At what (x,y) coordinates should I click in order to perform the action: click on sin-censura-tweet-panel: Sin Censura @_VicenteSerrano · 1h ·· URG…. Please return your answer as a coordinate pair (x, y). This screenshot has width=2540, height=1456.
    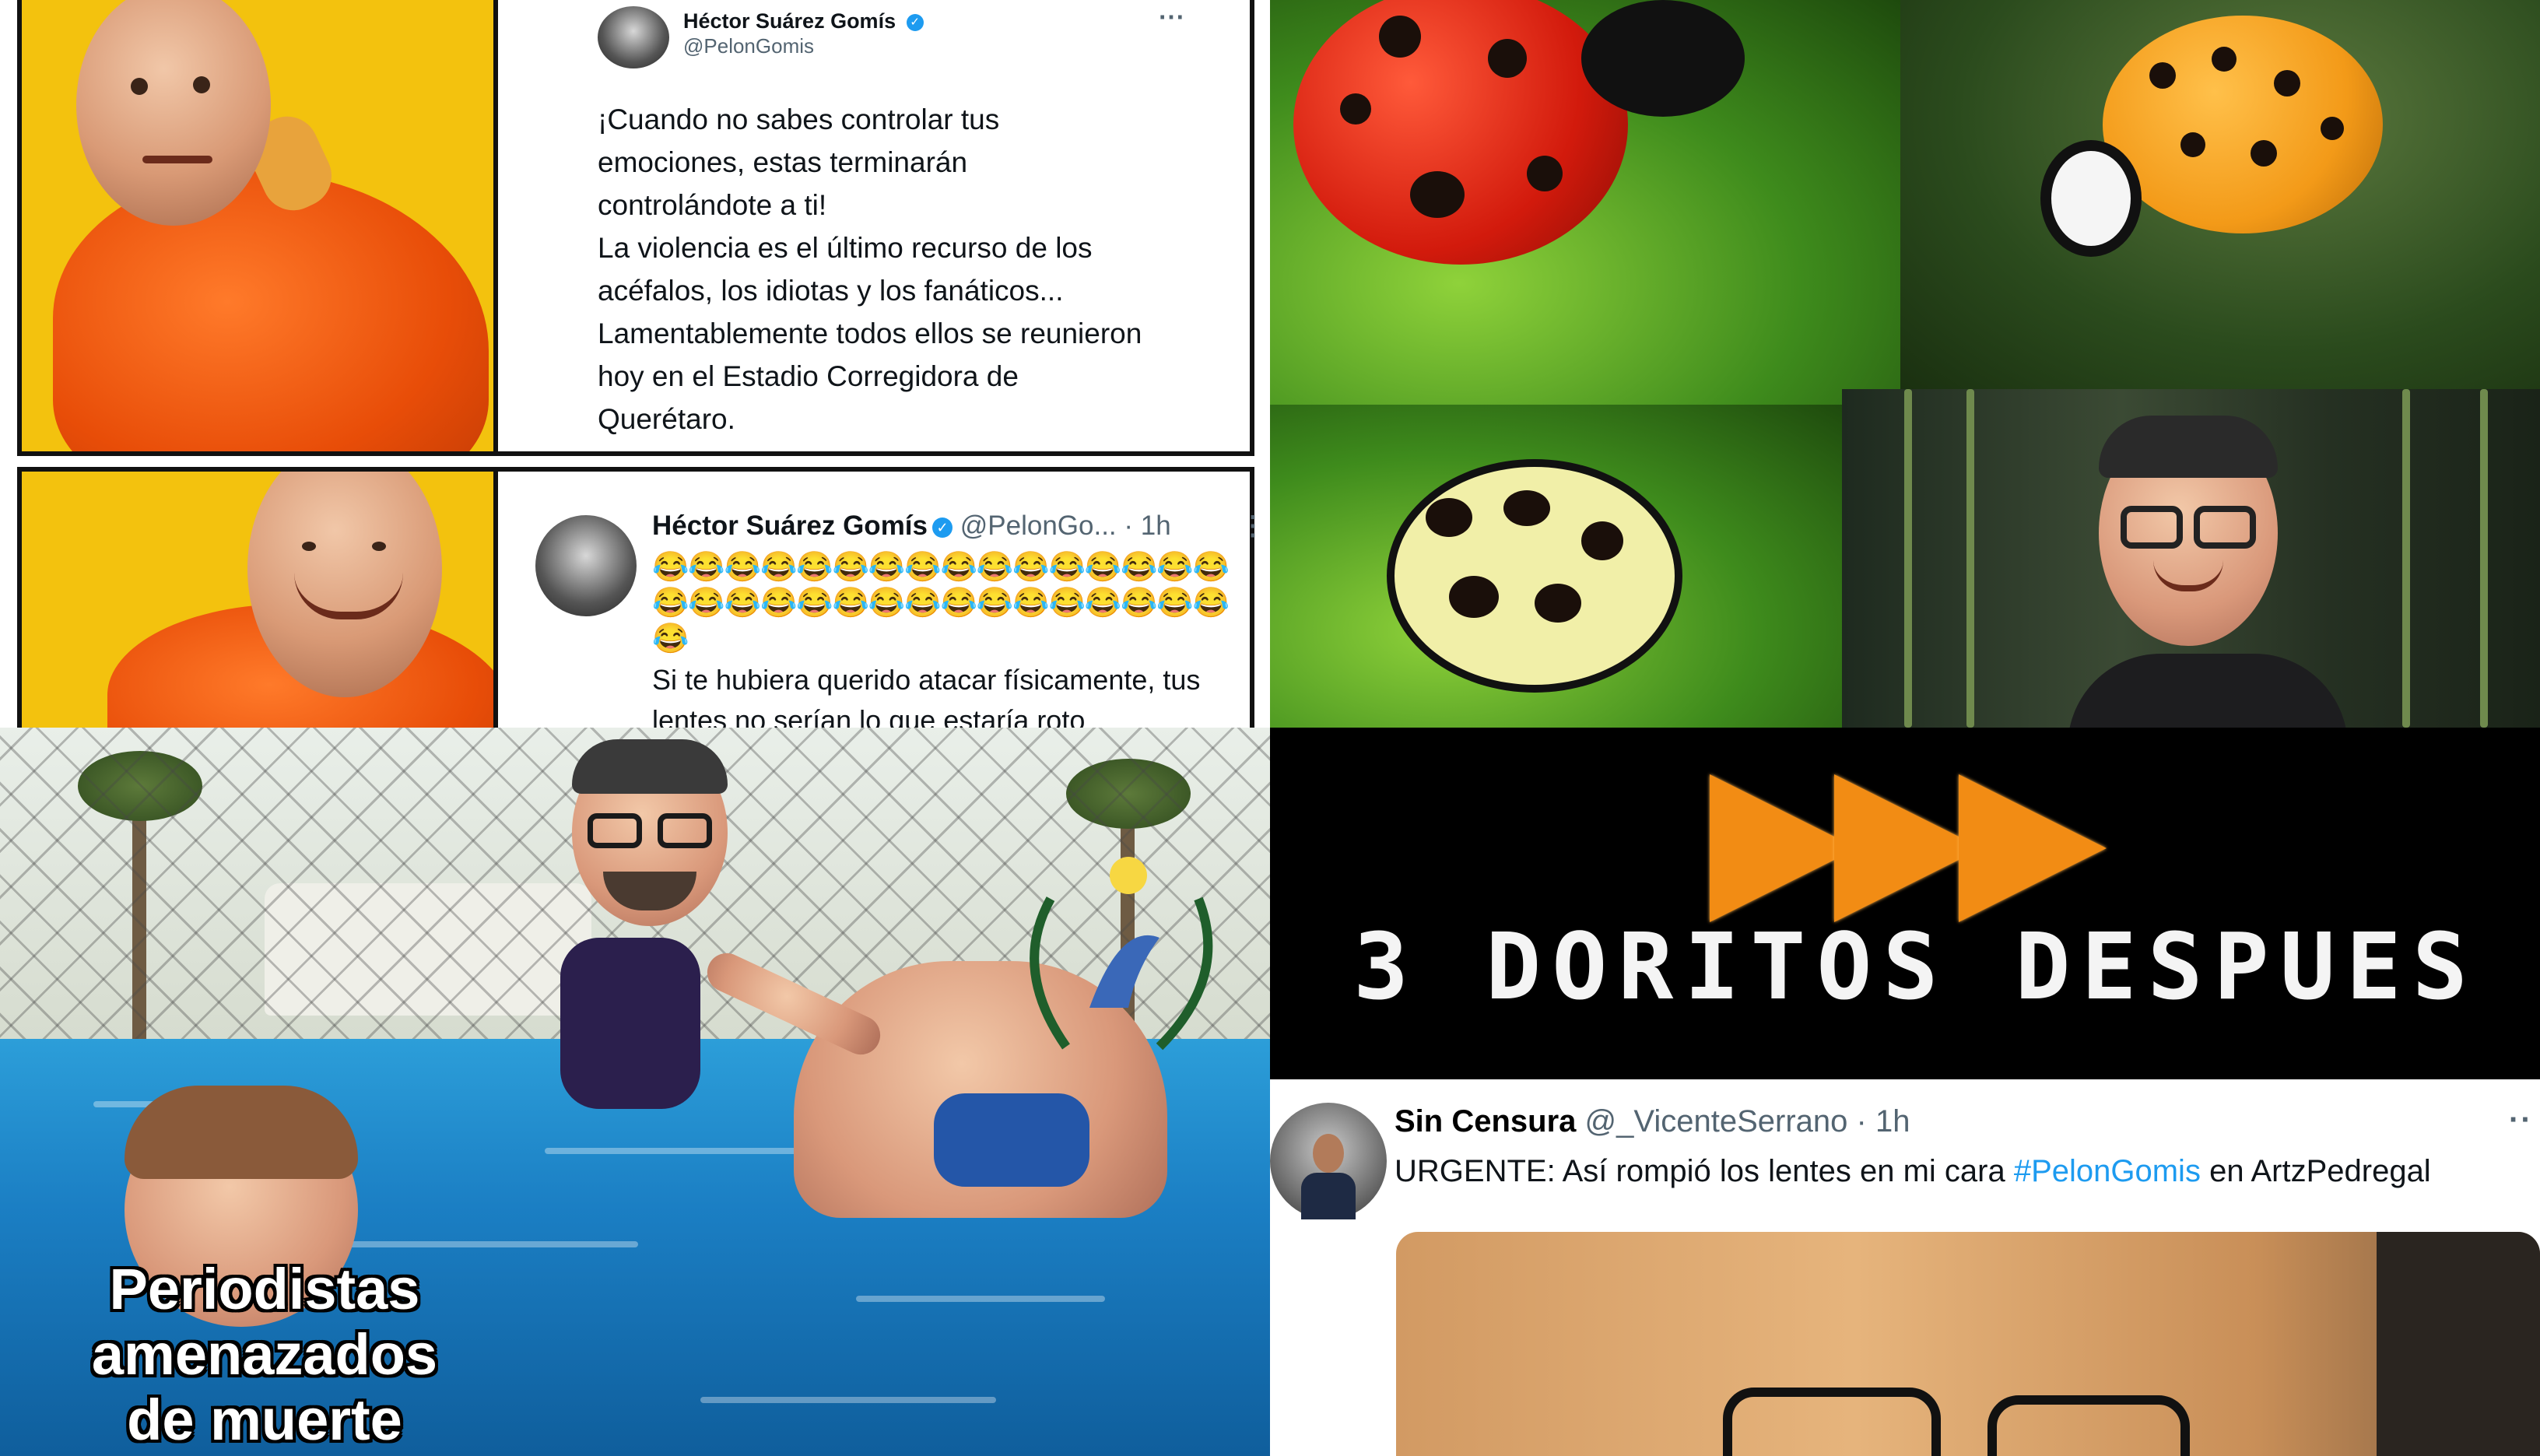
    Looking at the image, I should click on (1905, 1268).